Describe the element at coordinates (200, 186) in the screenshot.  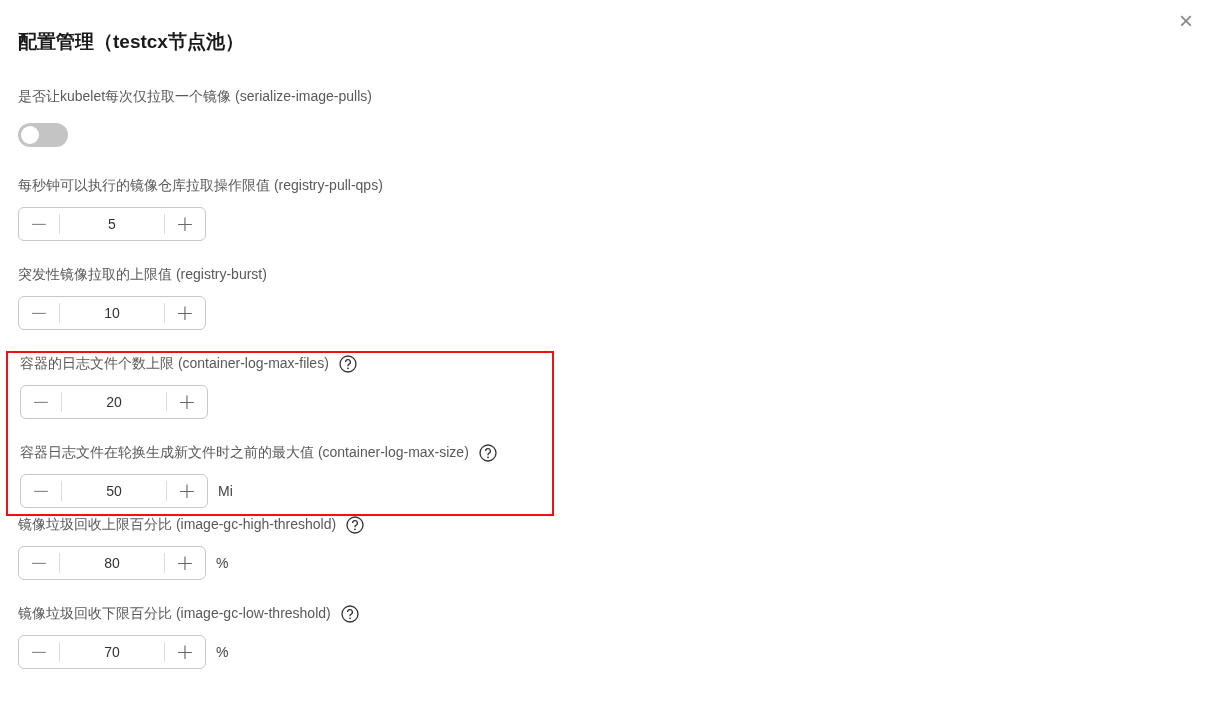
I see `field-label: 每秒钟可以执行的镜像仓库拉取操作限值 (registry-pull-qps)` at that location.